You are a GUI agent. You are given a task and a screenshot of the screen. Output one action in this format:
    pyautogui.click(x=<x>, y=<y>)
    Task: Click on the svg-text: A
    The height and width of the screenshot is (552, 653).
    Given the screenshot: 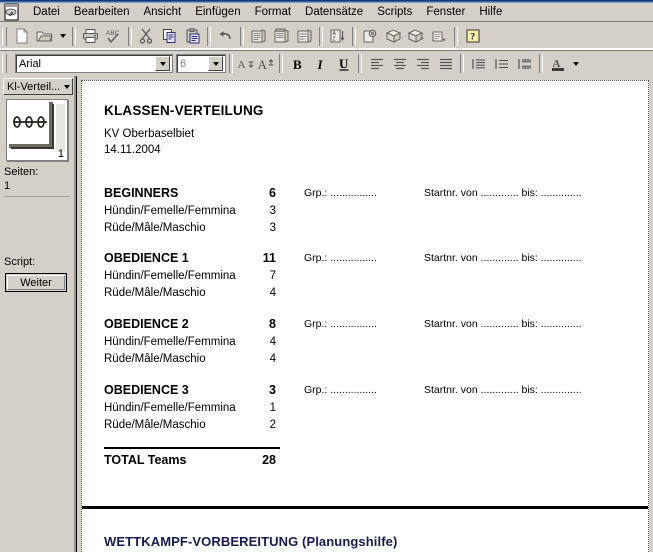 What is the action you would take?
    pyautogui.click(x=242, y=65)
    